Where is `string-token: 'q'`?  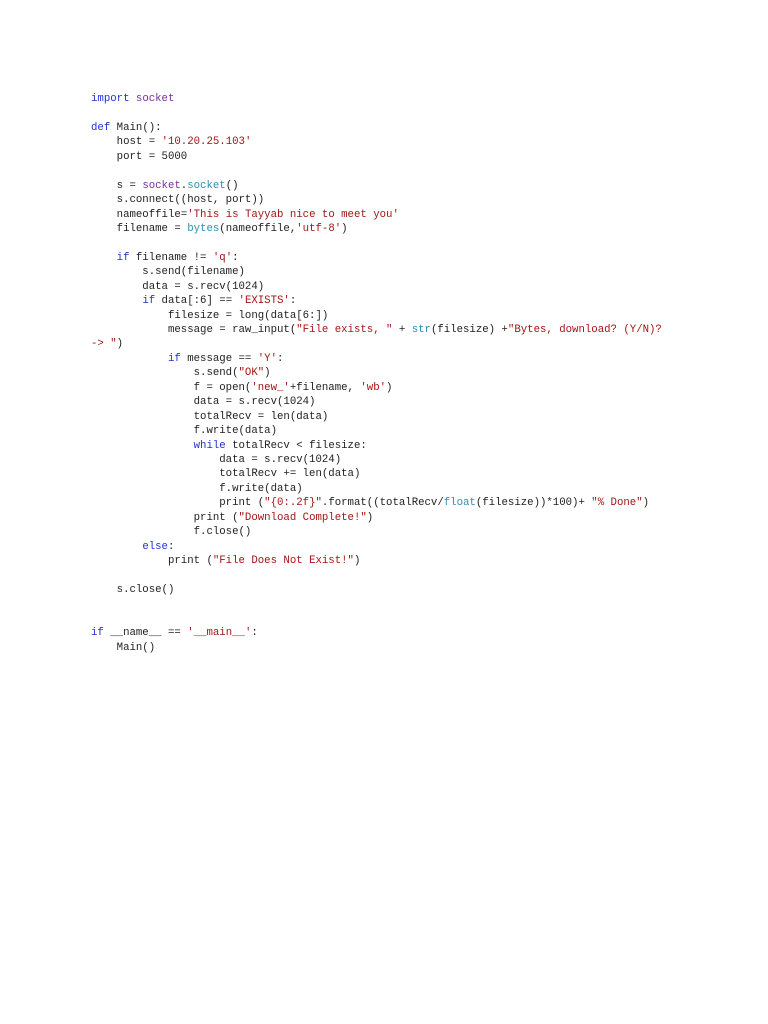 string-token: 'q' is located at coordinates (222, 257).